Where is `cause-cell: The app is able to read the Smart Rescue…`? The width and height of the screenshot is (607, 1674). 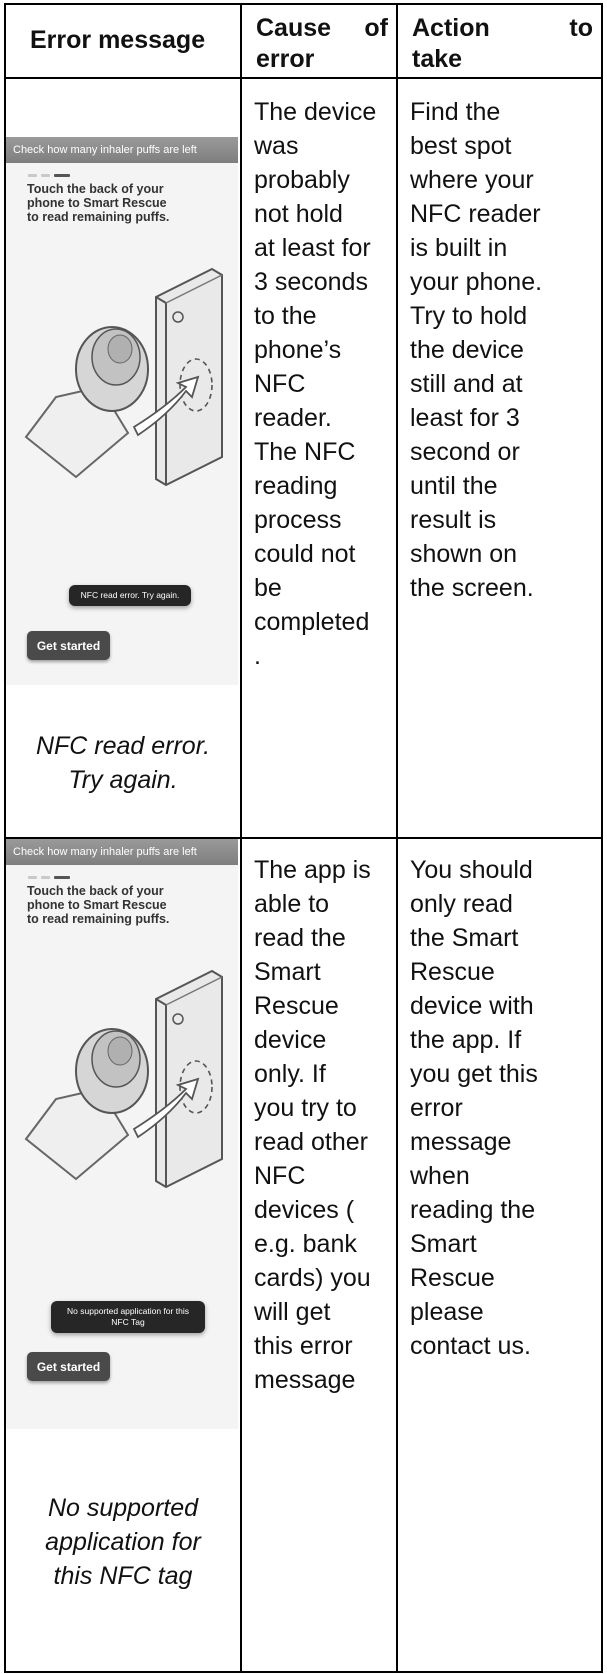
cause-cell: The app is able to read the Smart Rescue… is located at coordinates (319, 1255).